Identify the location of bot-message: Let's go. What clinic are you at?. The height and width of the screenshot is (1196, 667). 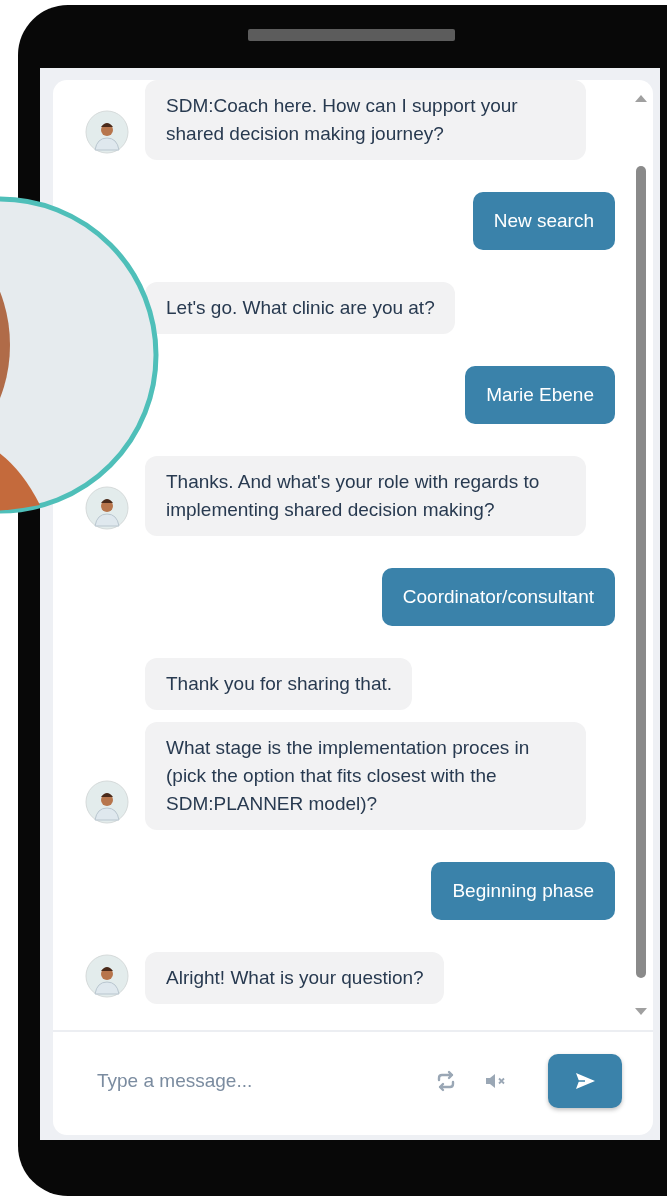
(300, 308).